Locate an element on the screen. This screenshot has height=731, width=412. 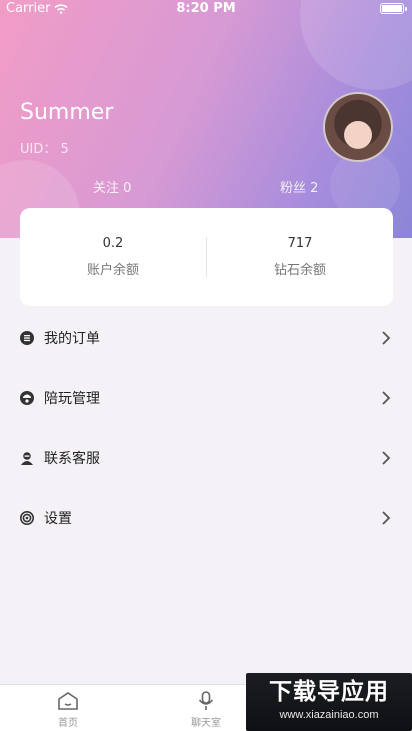
clock: 8:20 PM is located at coordinates (206, 8).